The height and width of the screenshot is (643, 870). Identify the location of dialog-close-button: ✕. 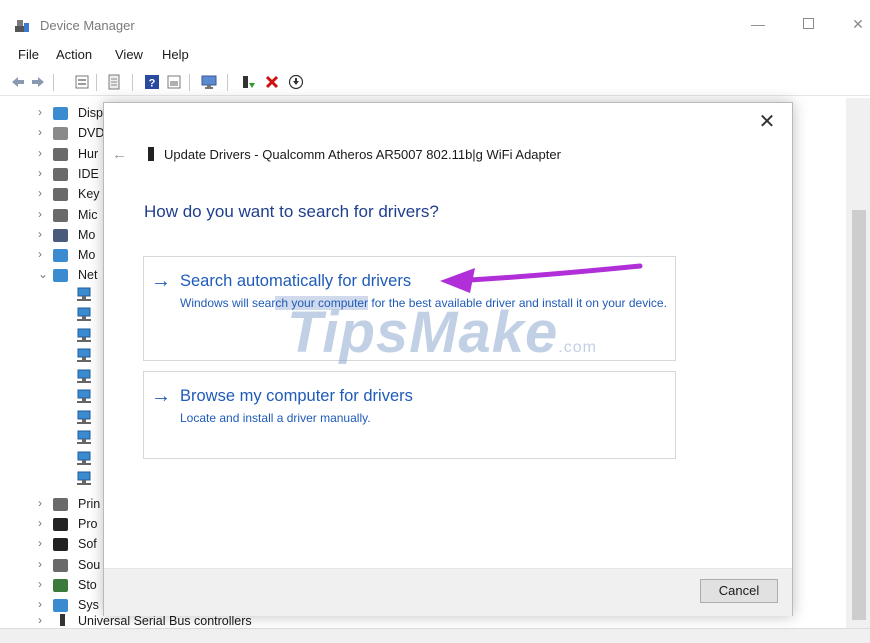
(767, 122).